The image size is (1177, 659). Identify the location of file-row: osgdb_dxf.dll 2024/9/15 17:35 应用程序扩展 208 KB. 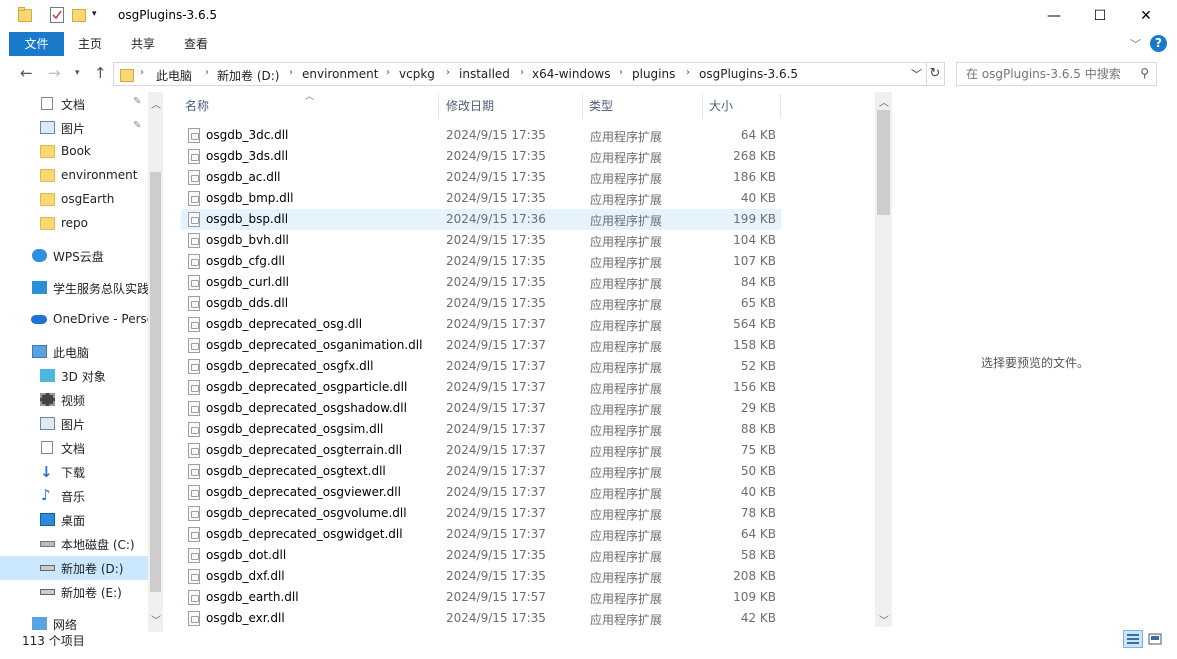
(481, 576).